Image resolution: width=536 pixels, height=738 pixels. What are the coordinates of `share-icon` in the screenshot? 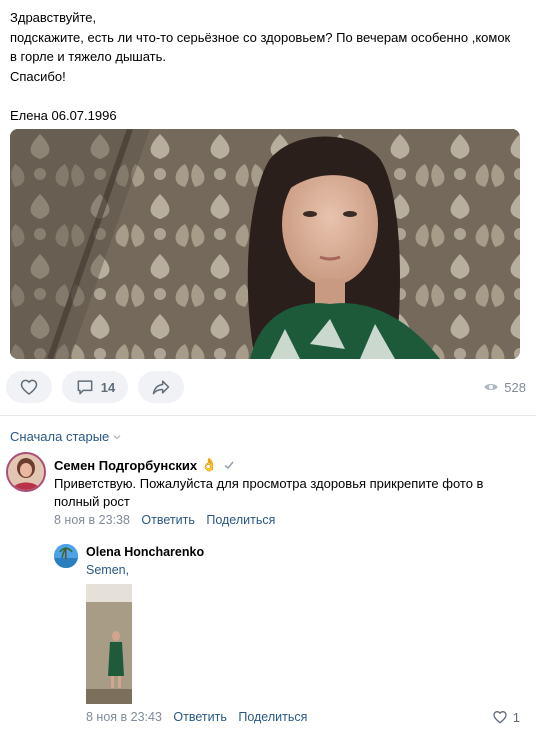 It's located at (161, 387).